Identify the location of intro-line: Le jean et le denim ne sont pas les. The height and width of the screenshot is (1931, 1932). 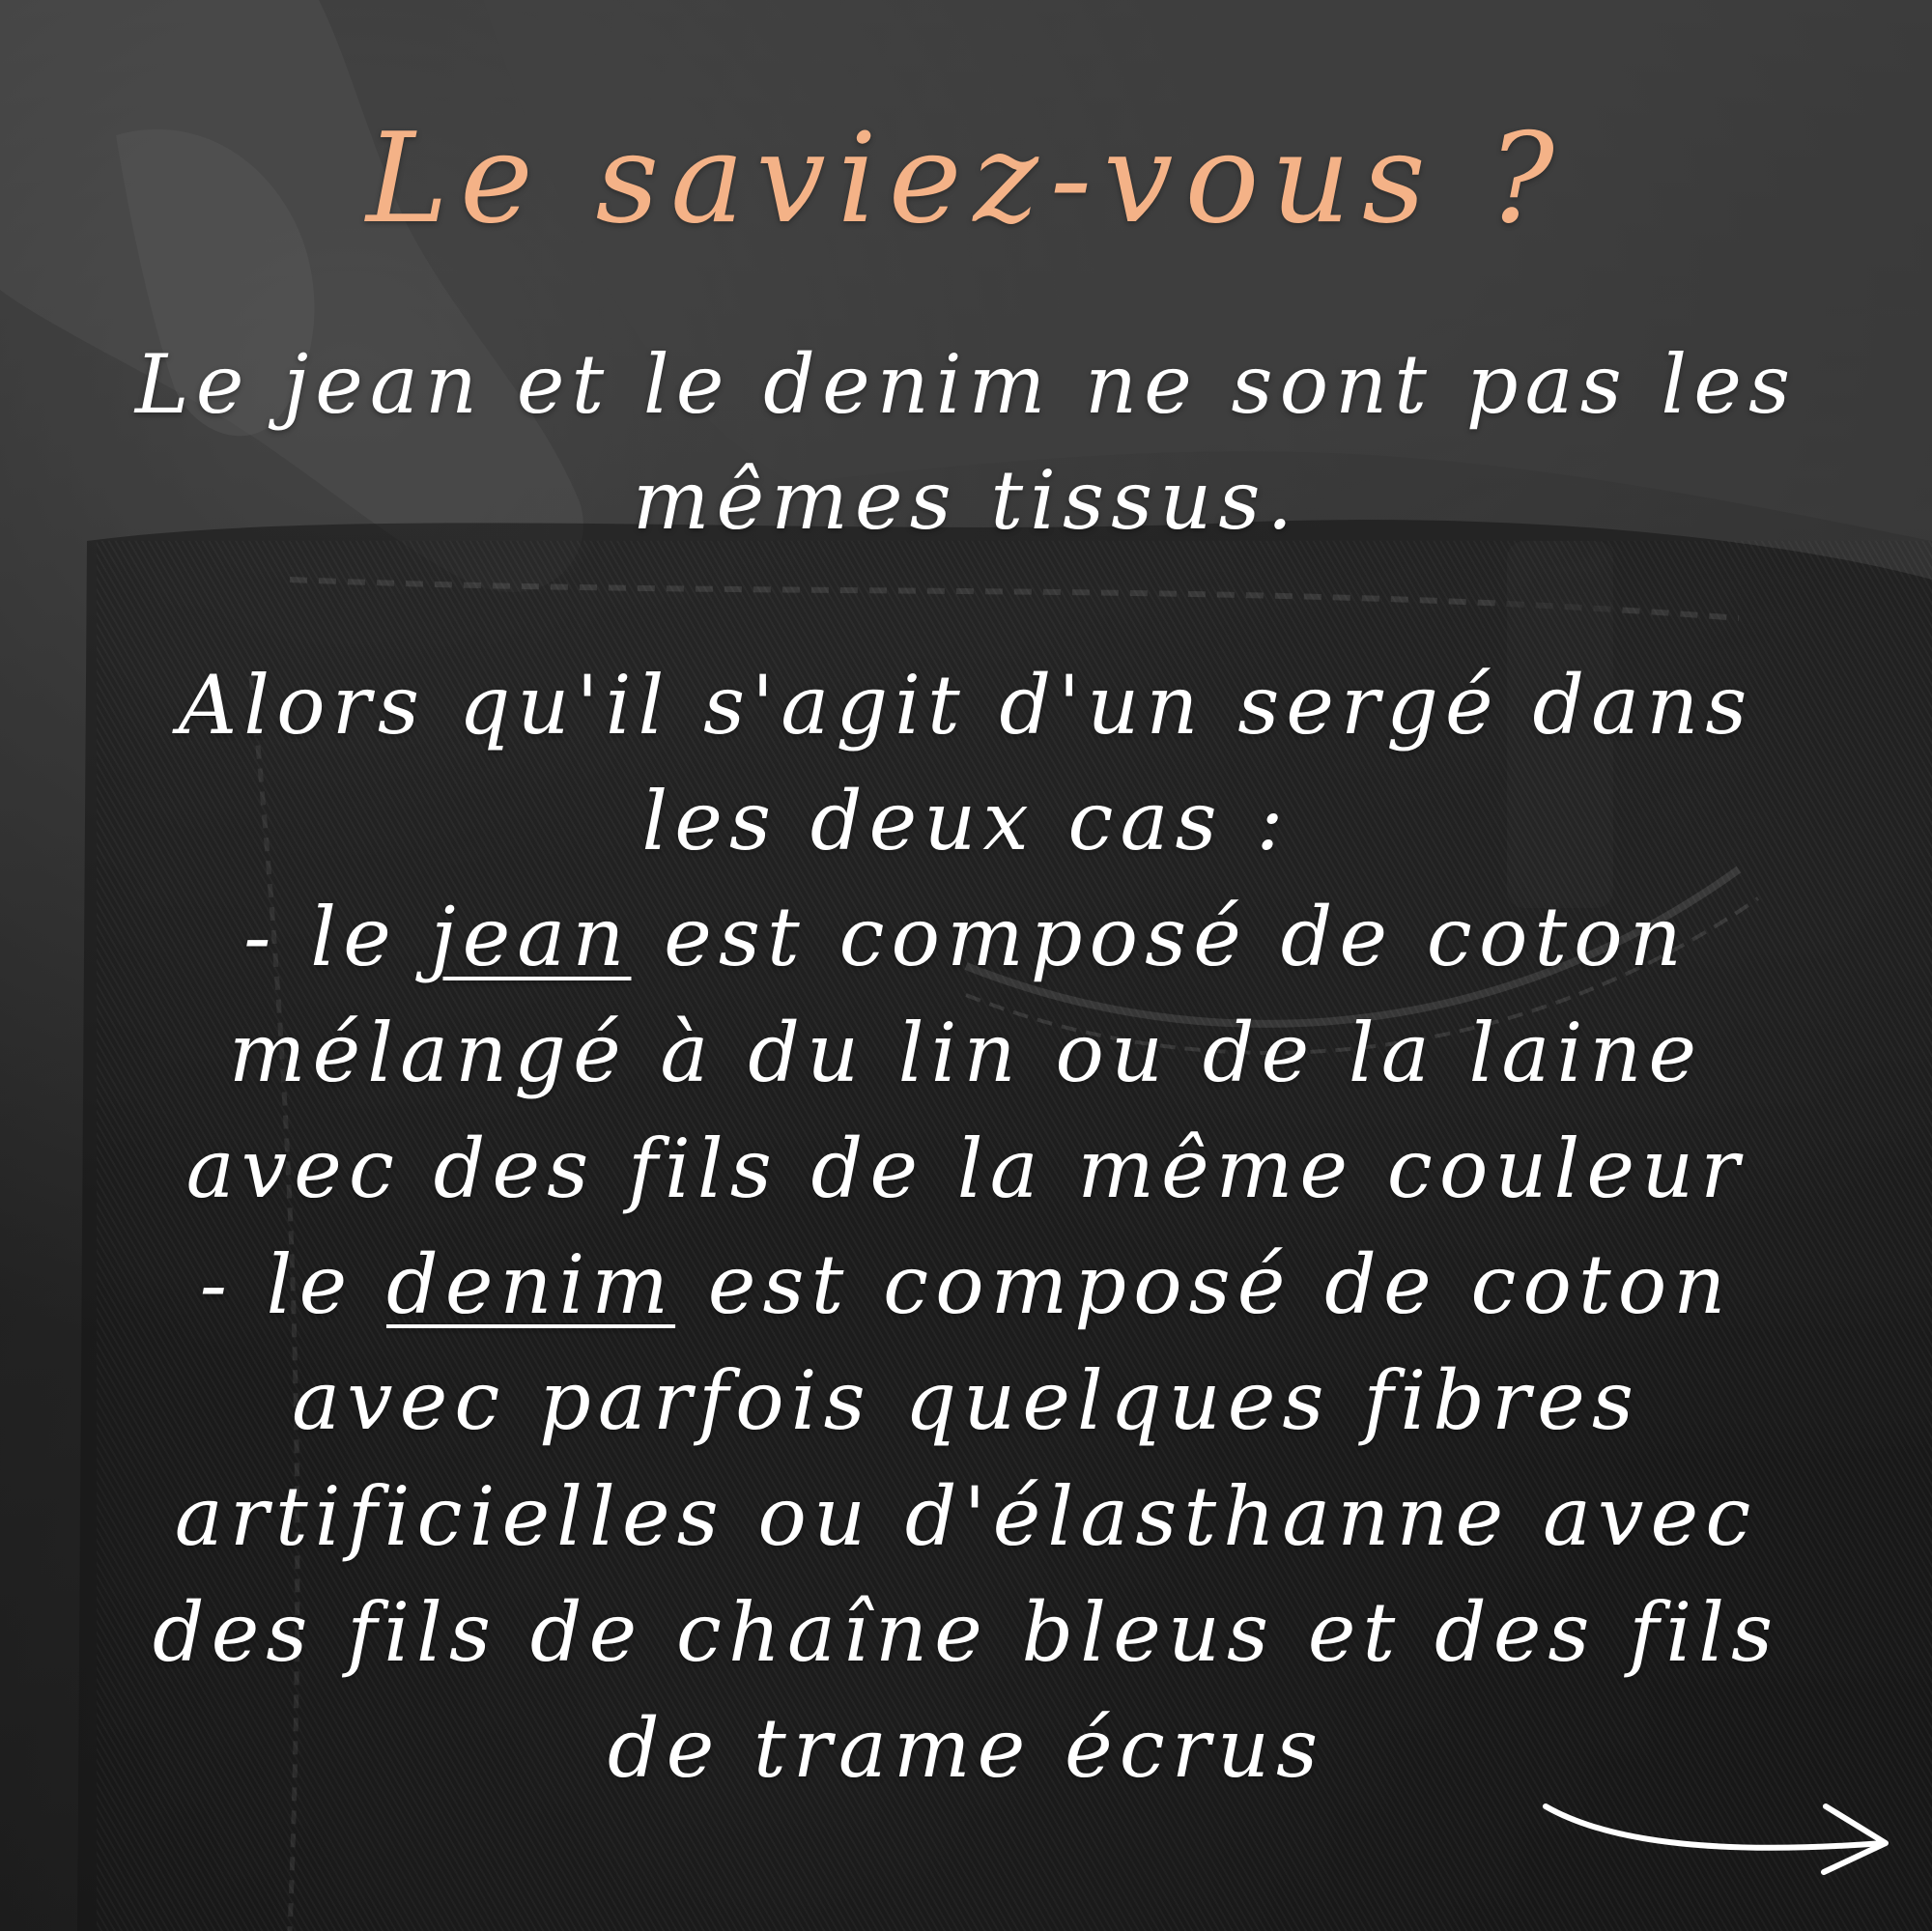
(966, 384).